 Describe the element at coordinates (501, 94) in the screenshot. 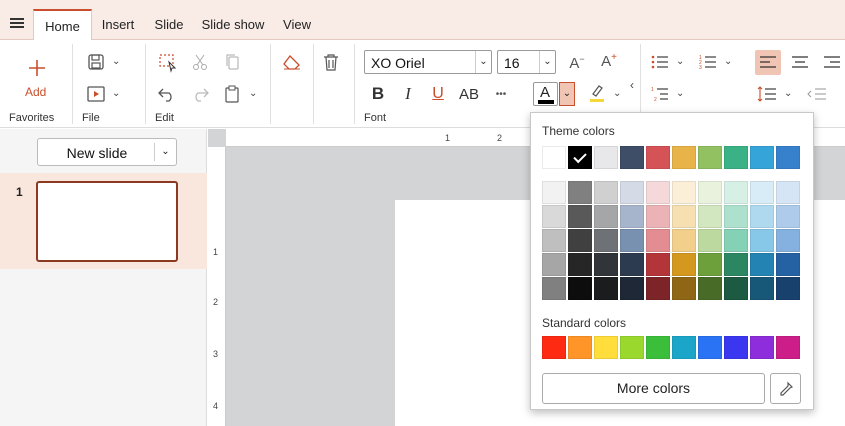

I see `more-icon: •••` at that location.